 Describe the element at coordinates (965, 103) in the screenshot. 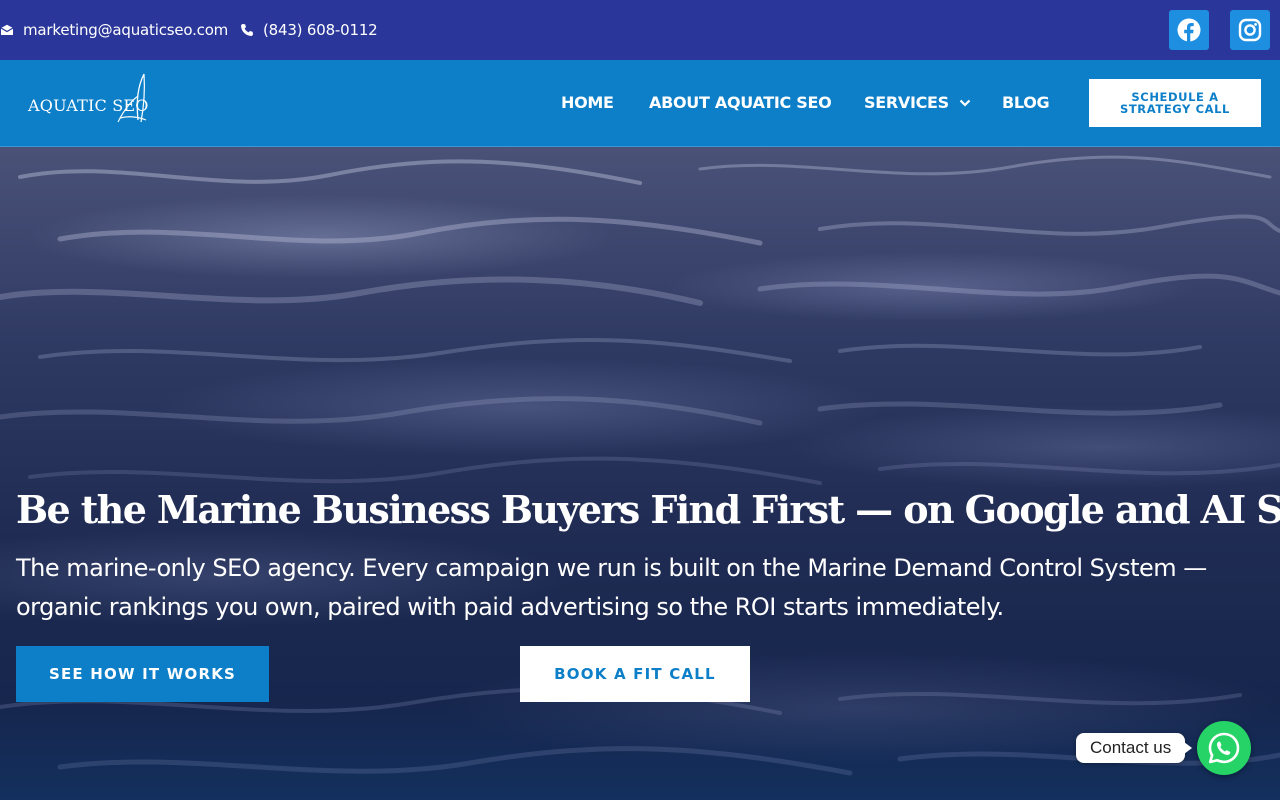

I see `chevron-down-icon` at that location.